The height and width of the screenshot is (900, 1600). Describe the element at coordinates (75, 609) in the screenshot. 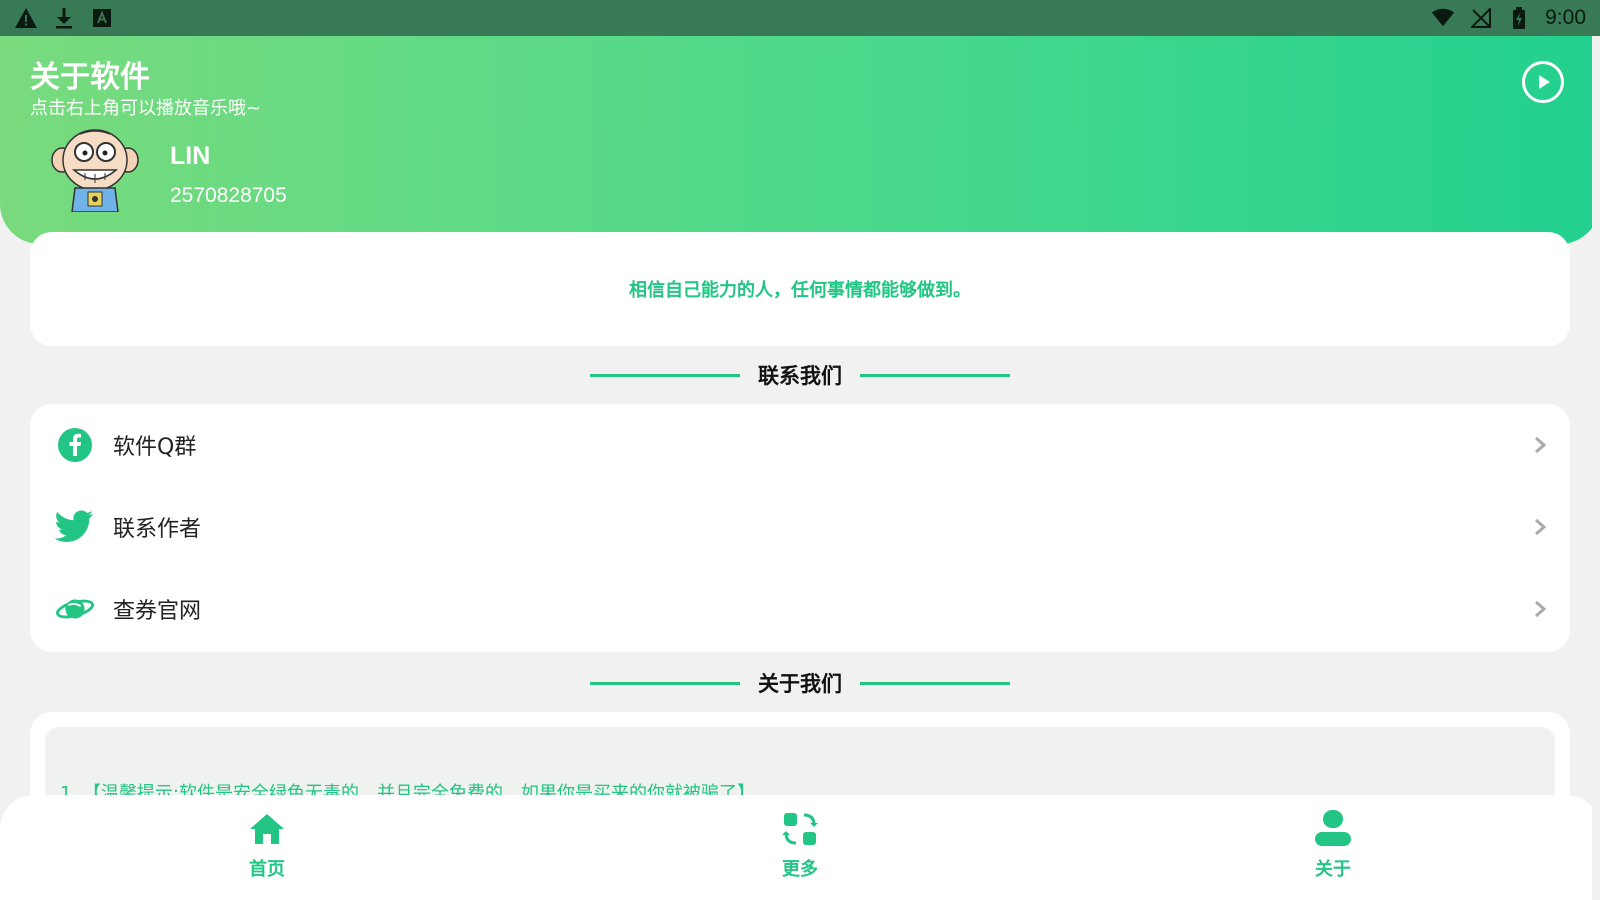

I see `planet-icon` at that location.